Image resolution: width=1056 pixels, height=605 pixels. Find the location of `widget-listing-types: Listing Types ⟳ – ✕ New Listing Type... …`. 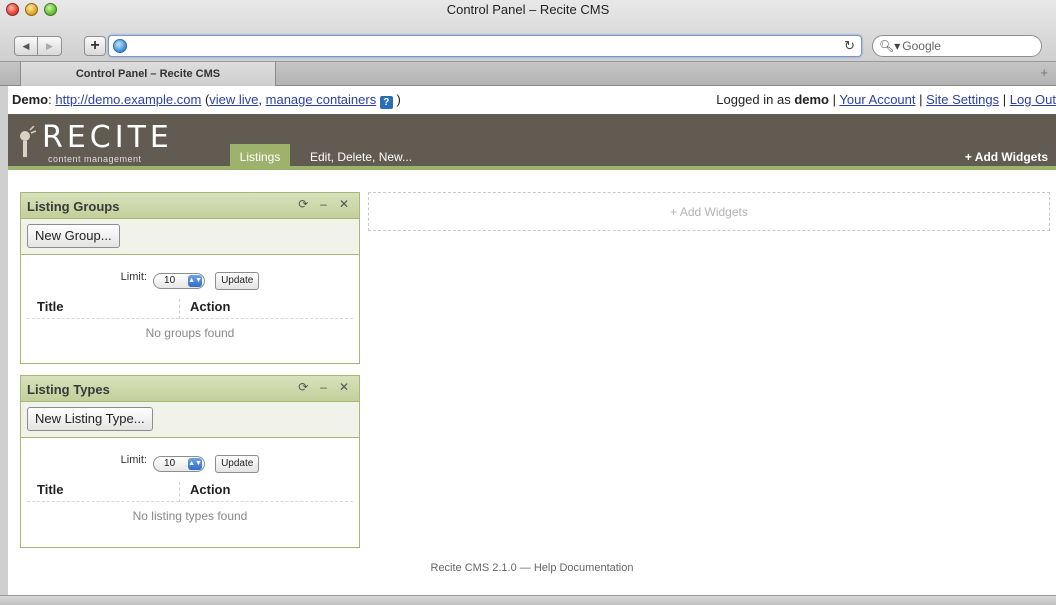

widget-listing-types: Listing Types ⟳ – ✕ New Listing Type... … is located at coordinates (190, 461).